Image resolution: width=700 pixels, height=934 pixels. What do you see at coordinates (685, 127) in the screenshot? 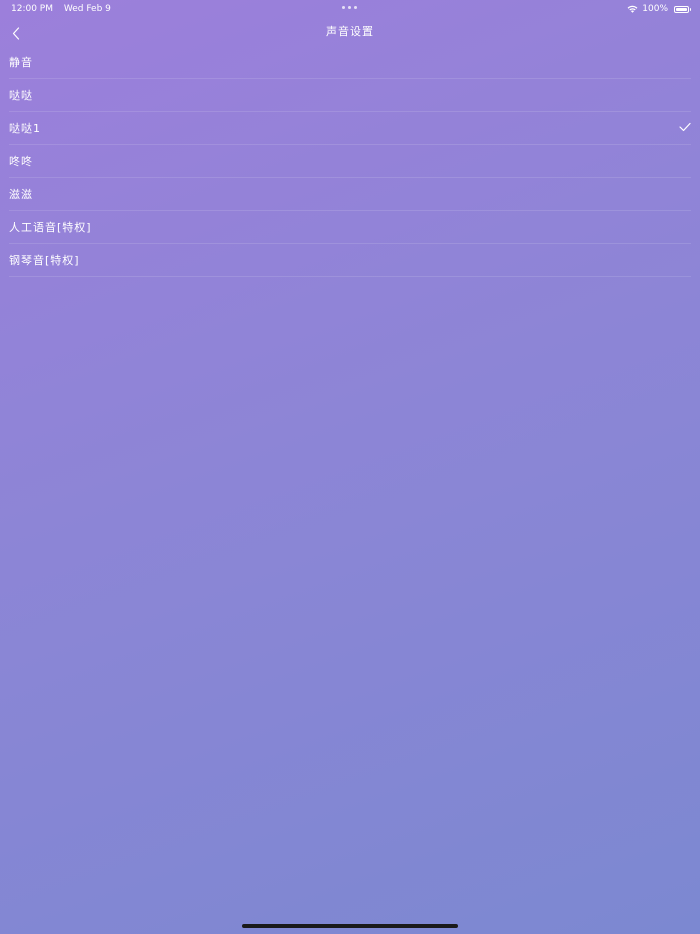
I see `checkmark-icon` at bounding box center [685, 127].